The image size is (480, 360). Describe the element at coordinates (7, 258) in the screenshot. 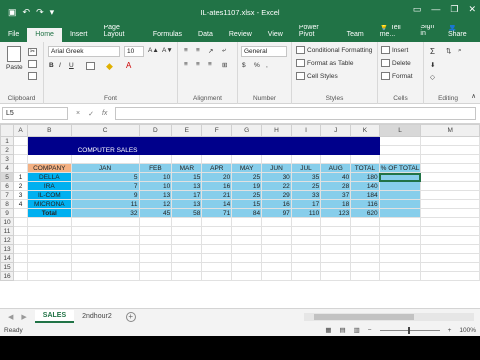

I see `row-header: 14` at that location.